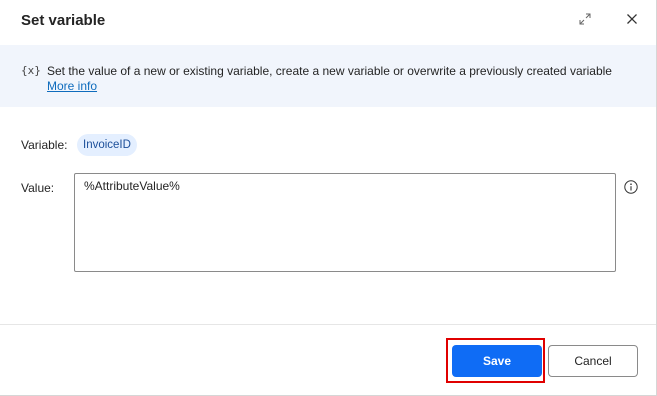 Image resolution: width=657 pixels, height=396 pixels. Describe the element at coordinates (44, 145) in the screenshot. I see `variable-label: Variable:` at that location.